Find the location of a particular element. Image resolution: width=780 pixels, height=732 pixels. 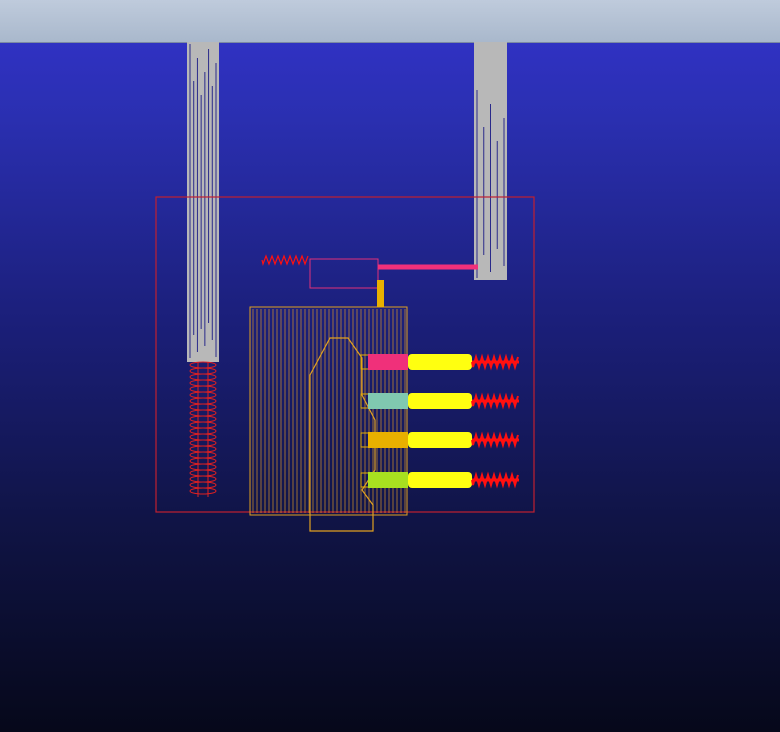

heatsink-block is located at coordinates (328, 419).